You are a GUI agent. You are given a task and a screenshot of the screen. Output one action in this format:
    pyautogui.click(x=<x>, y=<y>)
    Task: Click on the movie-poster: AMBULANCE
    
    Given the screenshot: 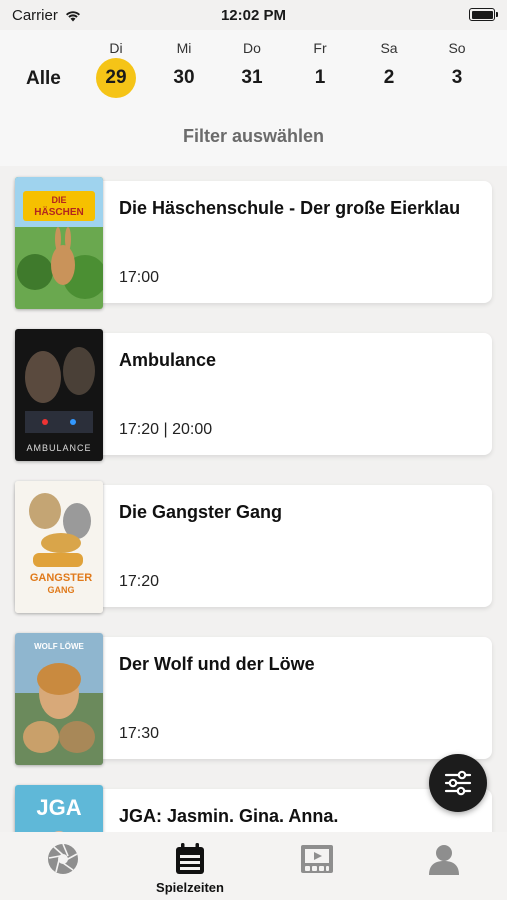 What is the action you would take?
    pyautogui.click(x=59, y=395)
    